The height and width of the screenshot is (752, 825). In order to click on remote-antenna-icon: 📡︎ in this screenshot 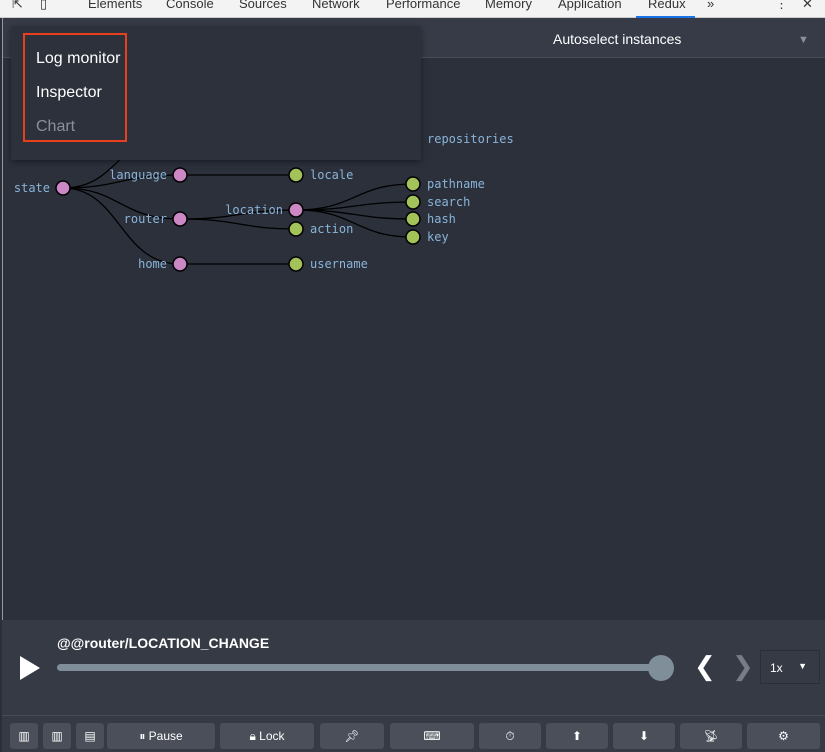, I will do `click(711, 736)`.